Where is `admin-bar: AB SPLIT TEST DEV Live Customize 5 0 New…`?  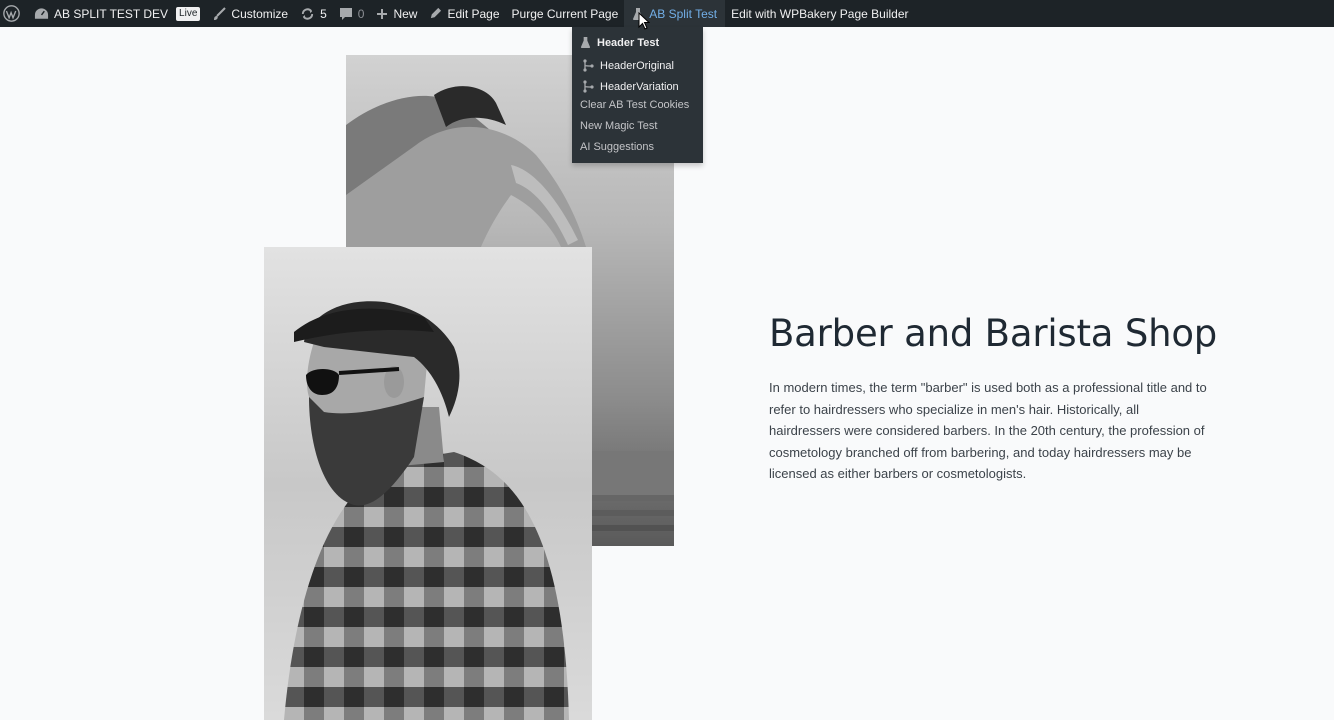
admin-bar: AB SPLIT TEST DEV Live Customize 5 0 New… is located at coordinates (667, 13).